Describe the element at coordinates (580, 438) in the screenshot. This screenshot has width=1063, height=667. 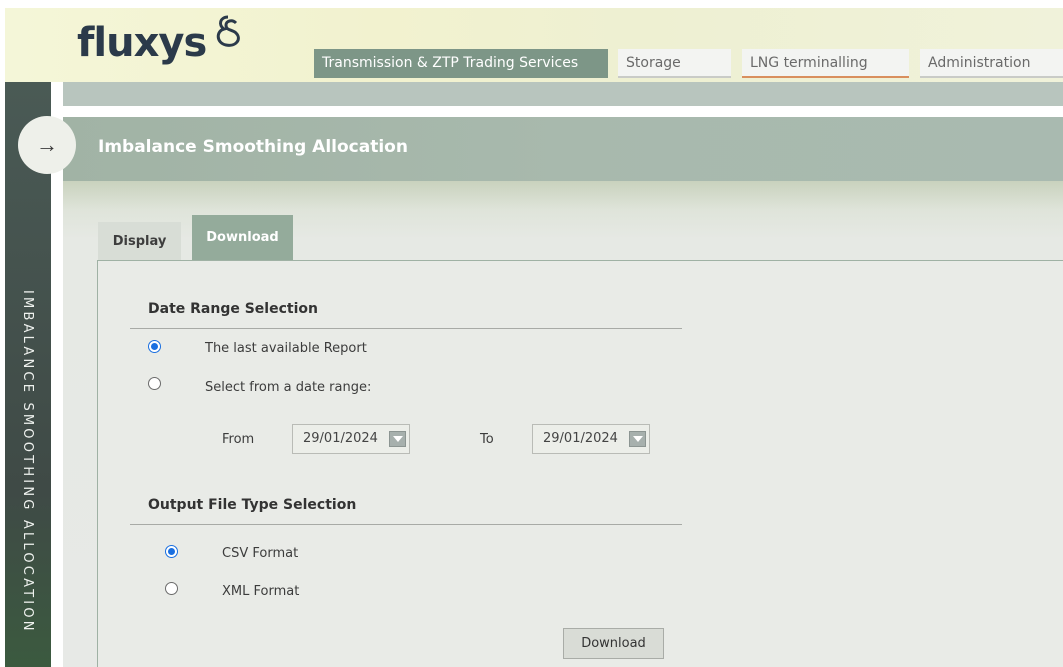
I see `to-date-value: 29/01/2024` at that location.